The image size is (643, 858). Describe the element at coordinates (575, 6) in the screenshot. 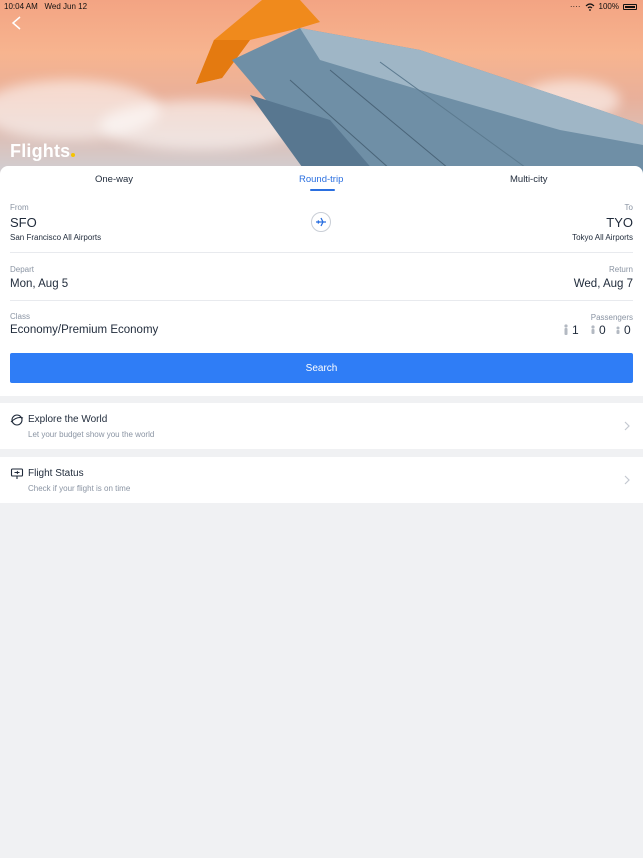

I see `signal-icon: ····` at that location.